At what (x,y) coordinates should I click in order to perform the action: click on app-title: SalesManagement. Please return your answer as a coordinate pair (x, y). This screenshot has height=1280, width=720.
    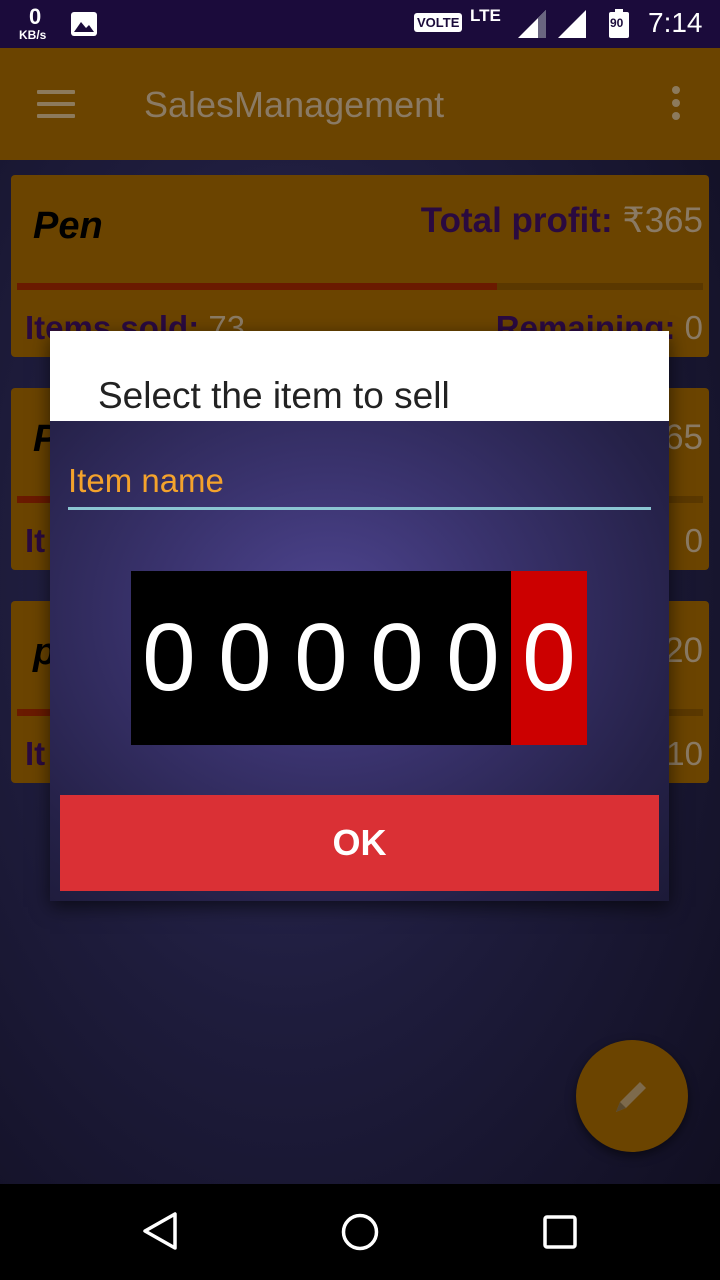
    Looking at the image, I should click on (294, 104).